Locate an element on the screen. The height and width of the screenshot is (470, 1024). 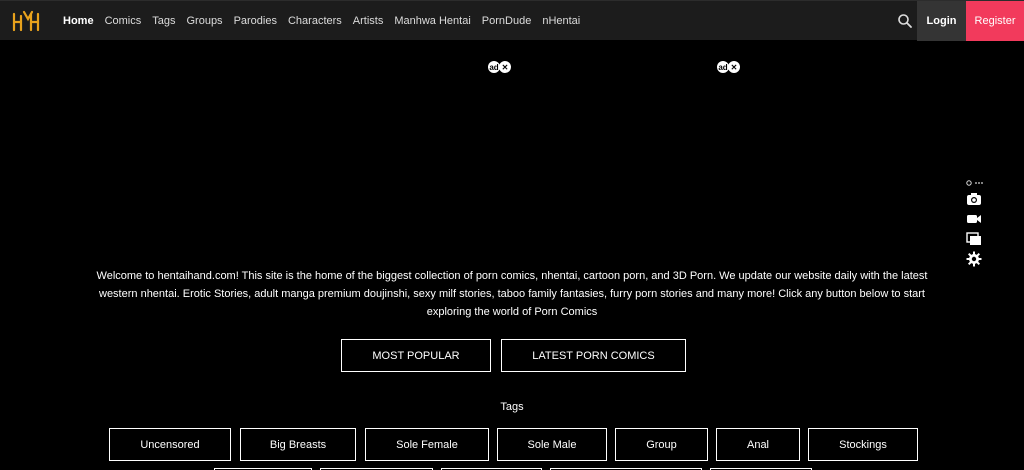
latest-porn-comics-button: LATEST PORN COMICS is located at coordinates (593, 355).